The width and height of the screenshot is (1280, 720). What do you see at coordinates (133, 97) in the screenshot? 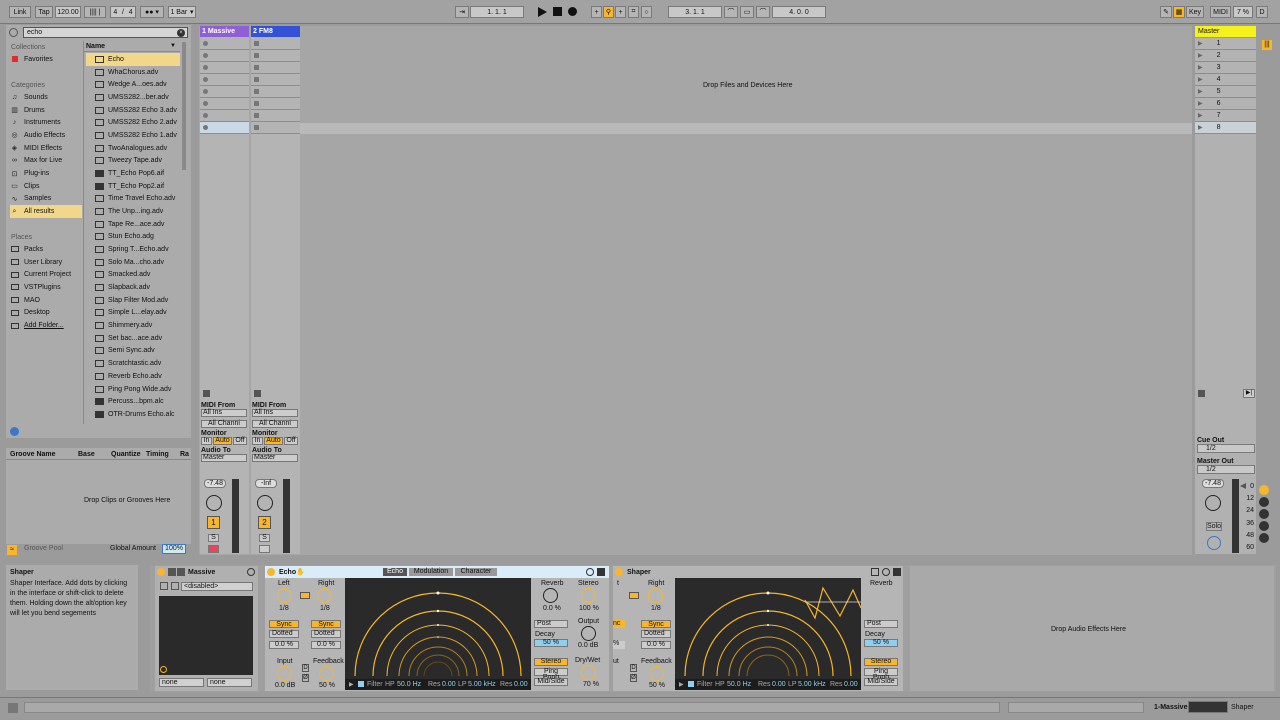
I see `browser-result-item: UMSS282...ber.adv` at bounding box center [133, 97].